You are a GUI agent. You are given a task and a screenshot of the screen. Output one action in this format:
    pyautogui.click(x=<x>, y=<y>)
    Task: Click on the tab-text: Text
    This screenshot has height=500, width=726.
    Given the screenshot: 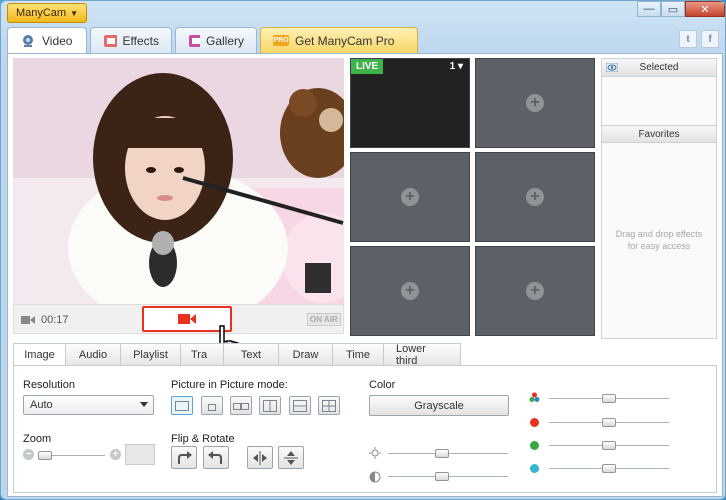 What is the action you would take?
    pyautogui.click(x=251, y=354)
    